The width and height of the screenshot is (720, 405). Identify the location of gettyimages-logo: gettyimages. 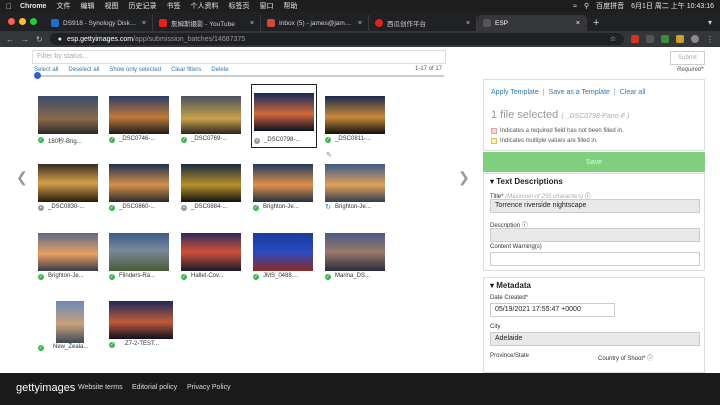
(45, 388).